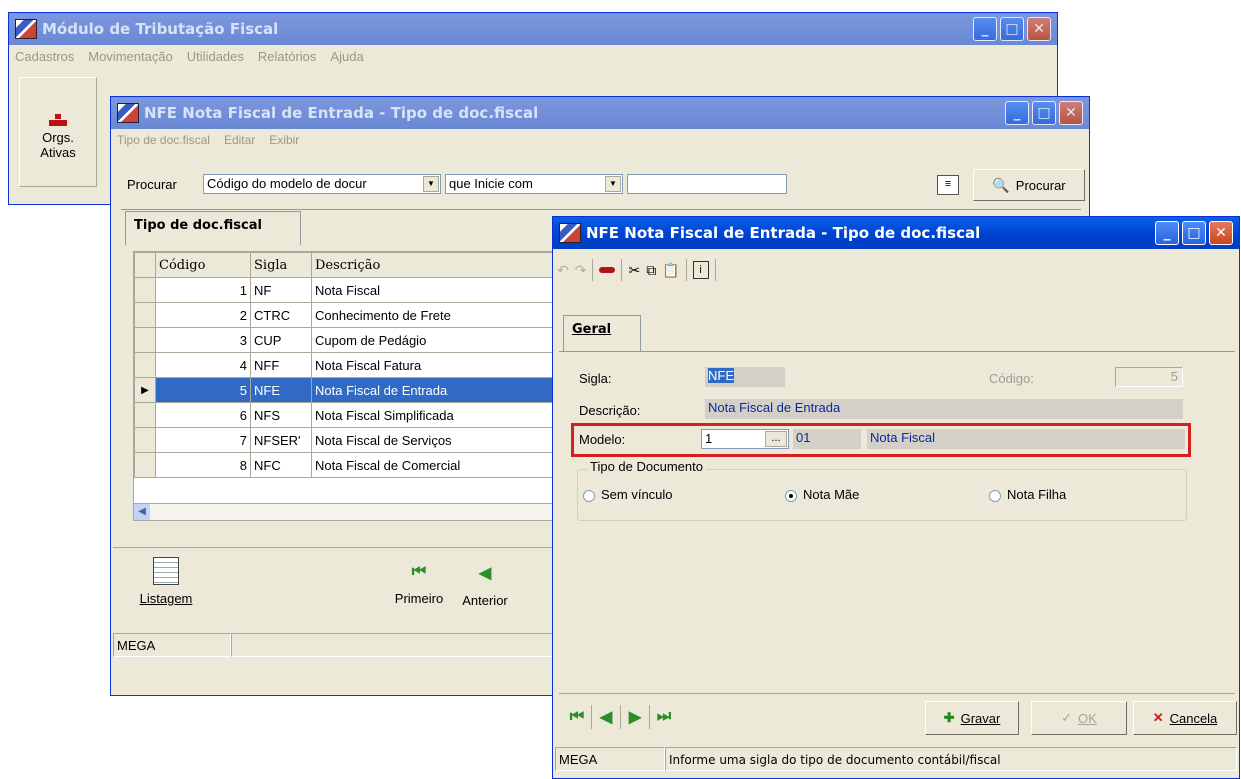  Describe the element at coordinates (634, 270) in the screenshot. I see `cut-icon: ✂` at that location.